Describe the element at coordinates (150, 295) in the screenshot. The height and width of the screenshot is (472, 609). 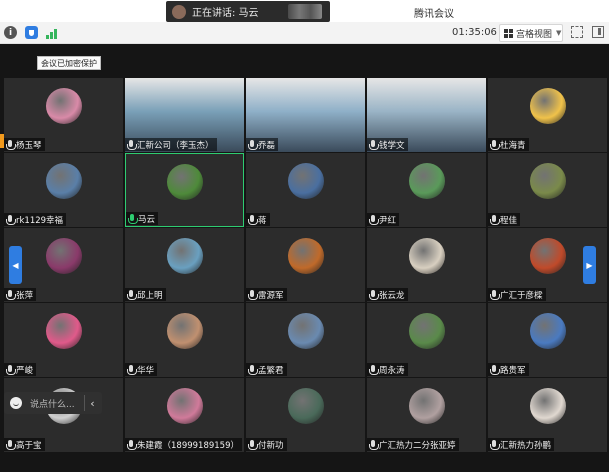
I see `participant-name: 邱上明` at that location.